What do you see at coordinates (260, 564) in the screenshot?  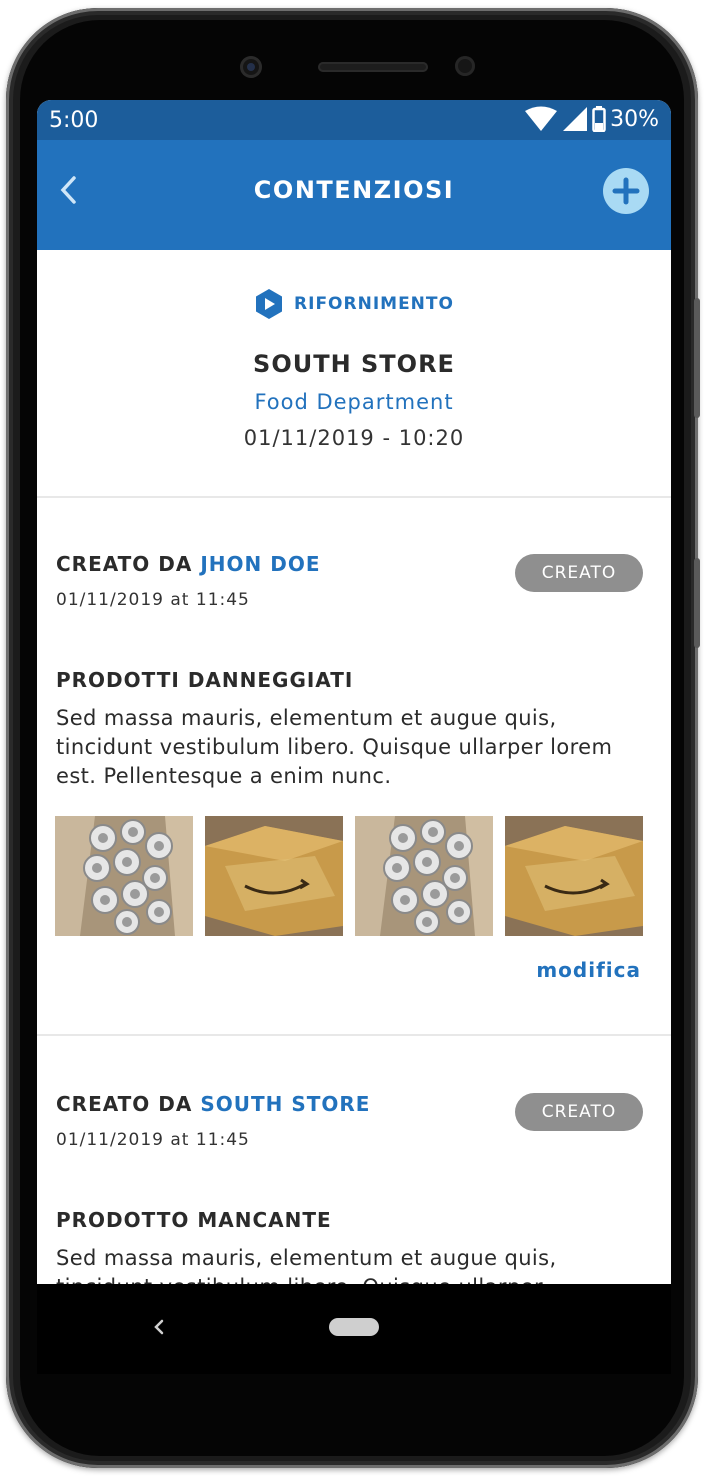 I see `author-name: JHON DOE` at bounding box center [260, 564].